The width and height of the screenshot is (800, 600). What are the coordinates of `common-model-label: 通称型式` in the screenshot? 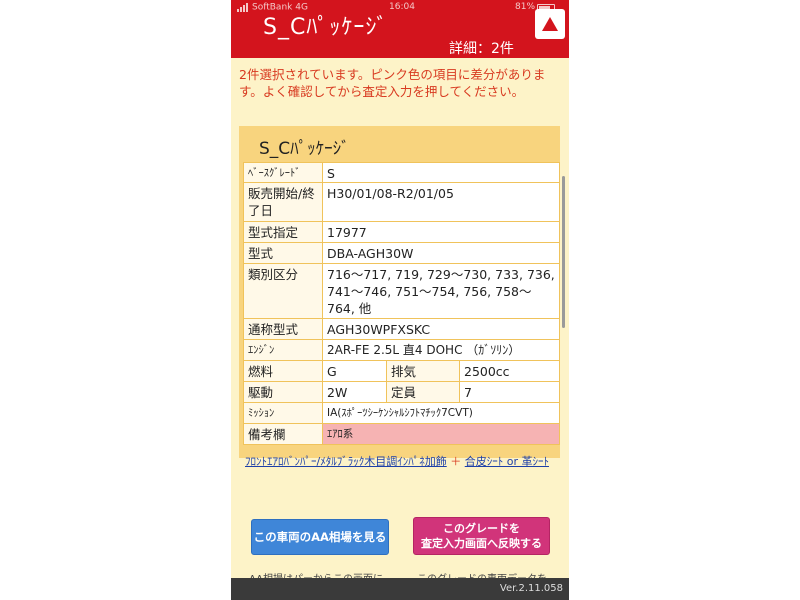 It's located at (283, 329).